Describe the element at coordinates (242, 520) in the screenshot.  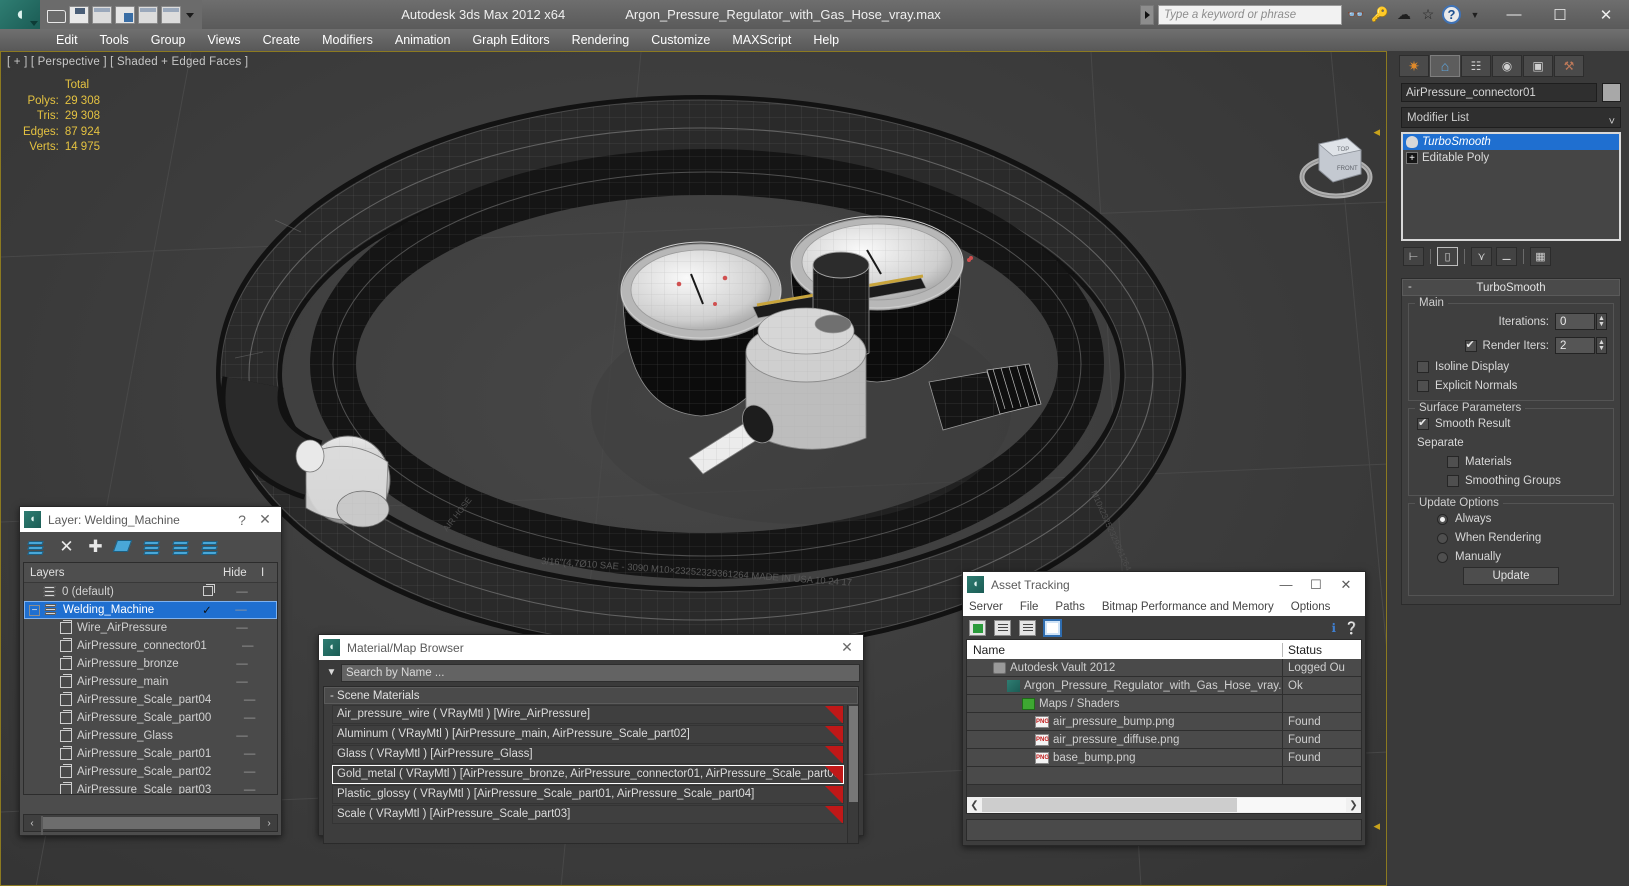
I see `help-icon: ?` at that location.